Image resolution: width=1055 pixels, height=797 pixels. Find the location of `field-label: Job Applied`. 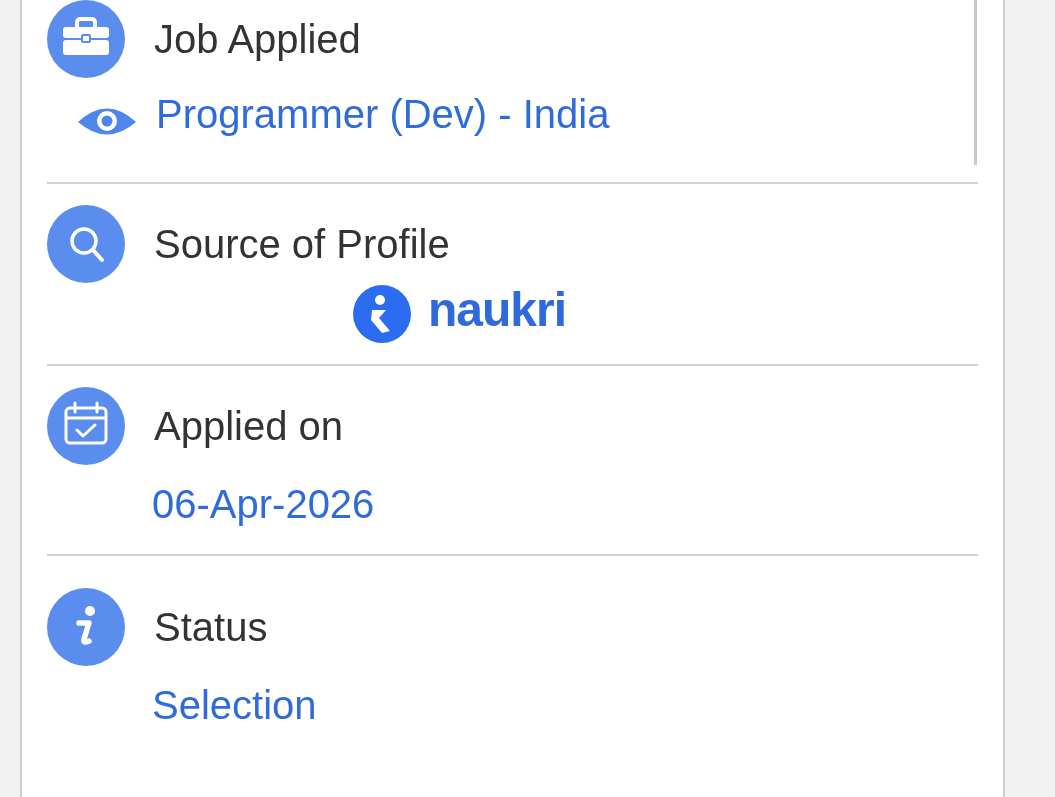

field-label: Job Applied is located at coordinates (257, 39).